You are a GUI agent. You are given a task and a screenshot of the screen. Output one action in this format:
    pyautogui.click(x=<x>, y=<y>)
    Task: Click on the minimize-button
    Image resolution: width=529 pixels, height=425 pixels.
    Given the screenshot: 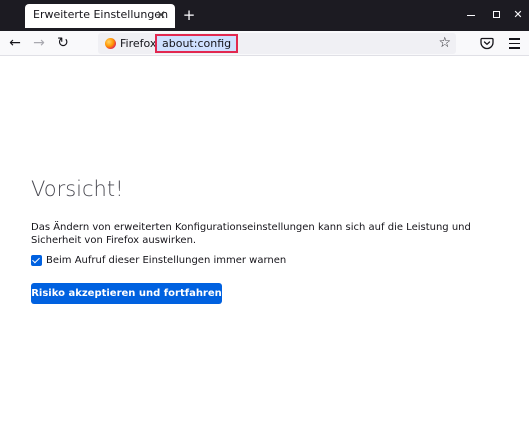 What is the action you would take?
    pyautogui.click(x=471, y=15)
    